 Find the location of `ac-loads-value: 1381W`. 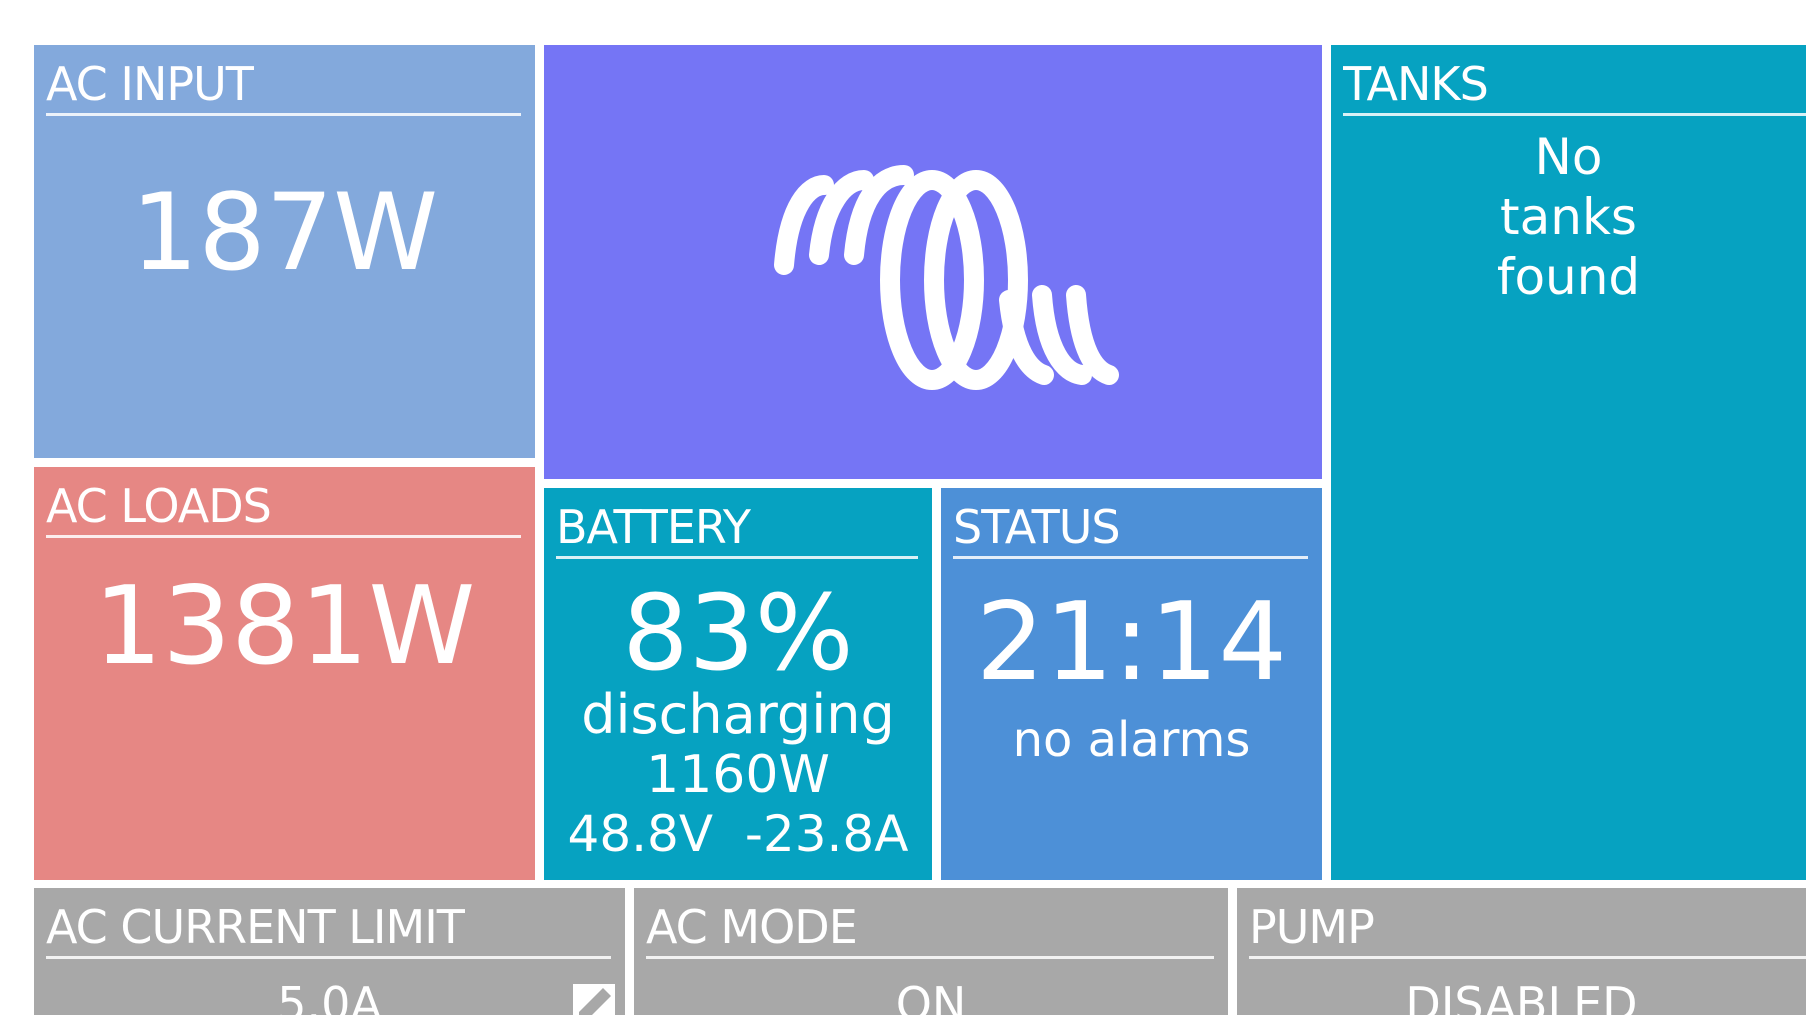

ac-loads-value: 1381W is located at coordinates (284, 626).